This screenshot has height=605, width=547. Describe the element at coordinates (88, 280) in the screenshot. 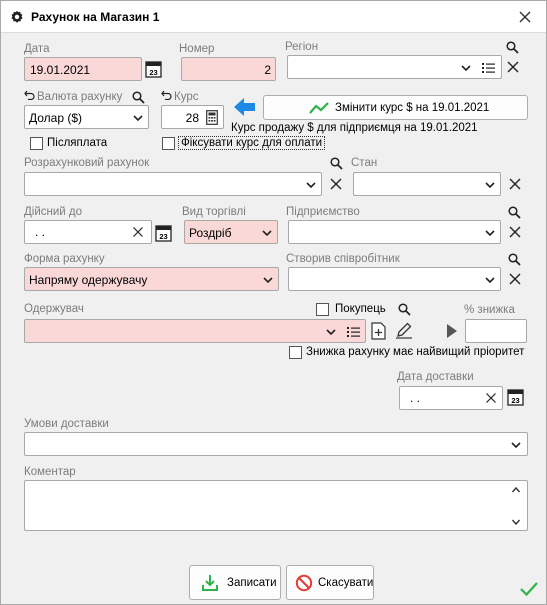

I see `payment-form-value: Напряму одержувачу` at that location.